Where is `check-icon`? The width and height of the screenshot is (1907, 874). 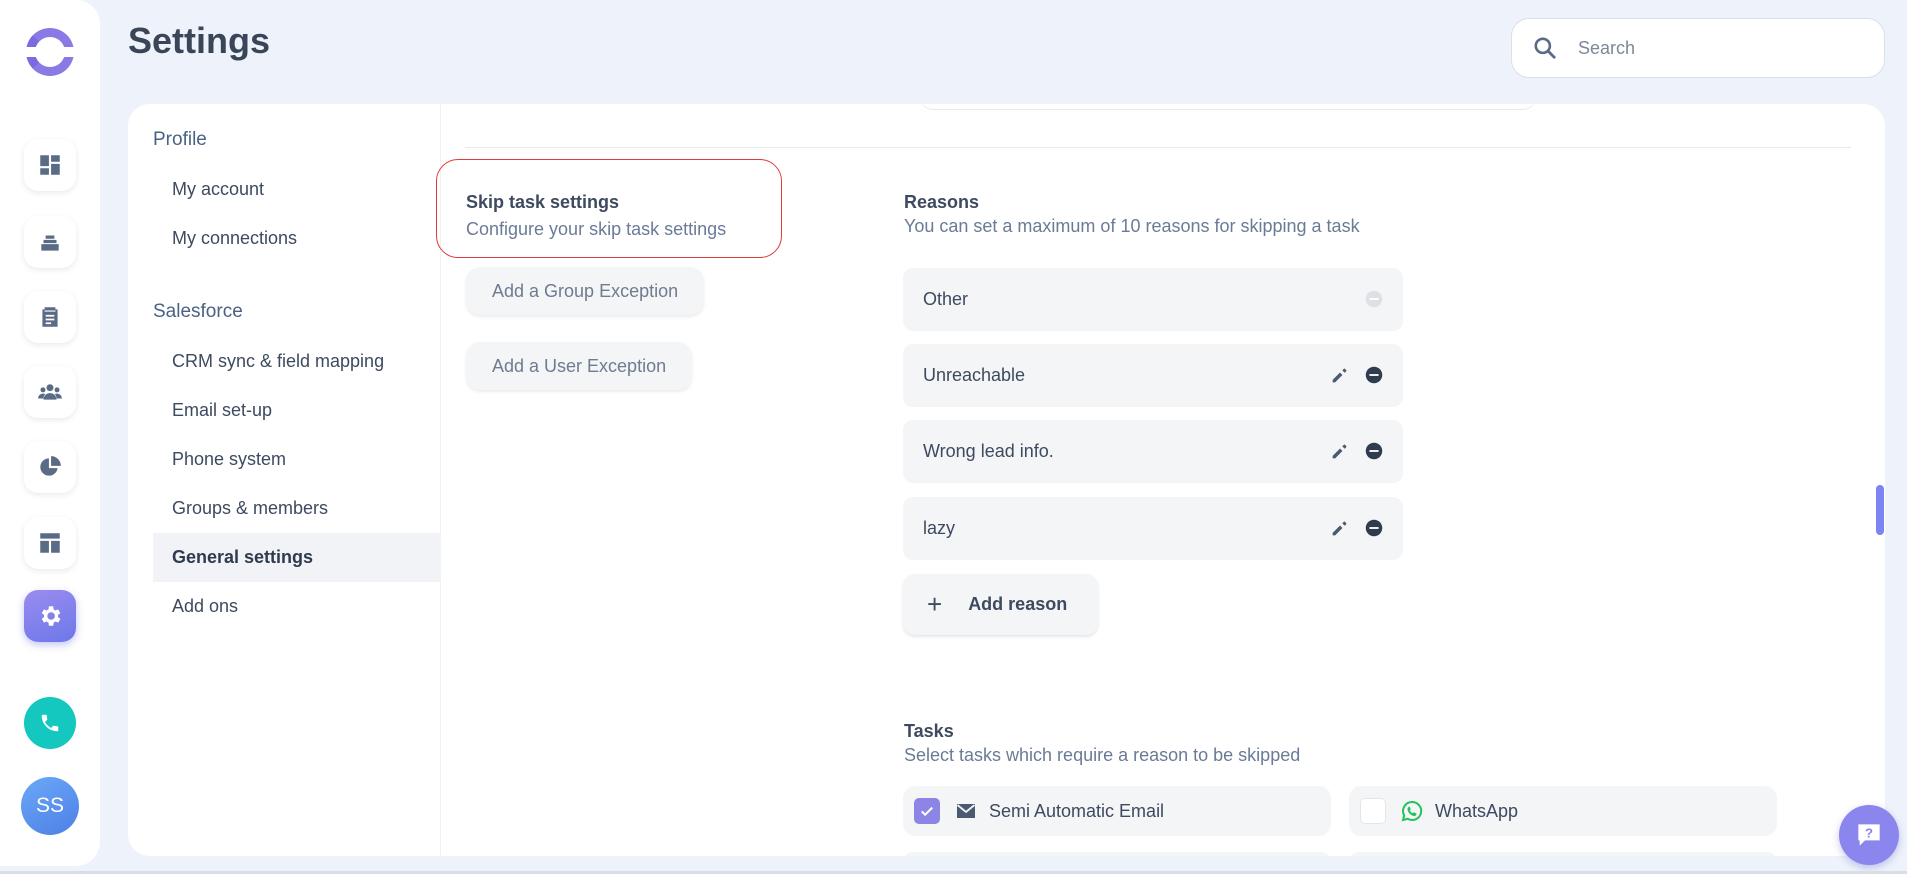 check-icon is located at coordinates (927, 811).